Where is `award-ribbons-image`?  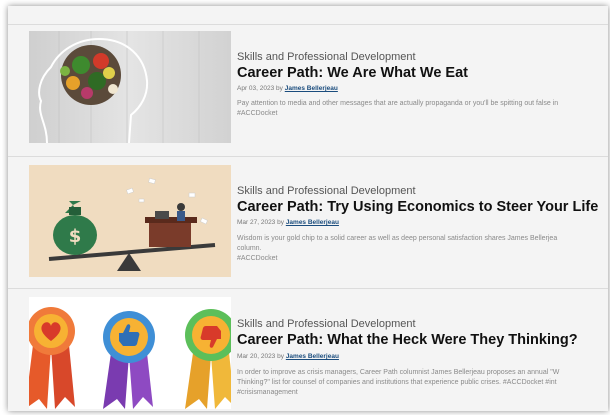 award-ribbons-image is located at coordinates (130, 353).